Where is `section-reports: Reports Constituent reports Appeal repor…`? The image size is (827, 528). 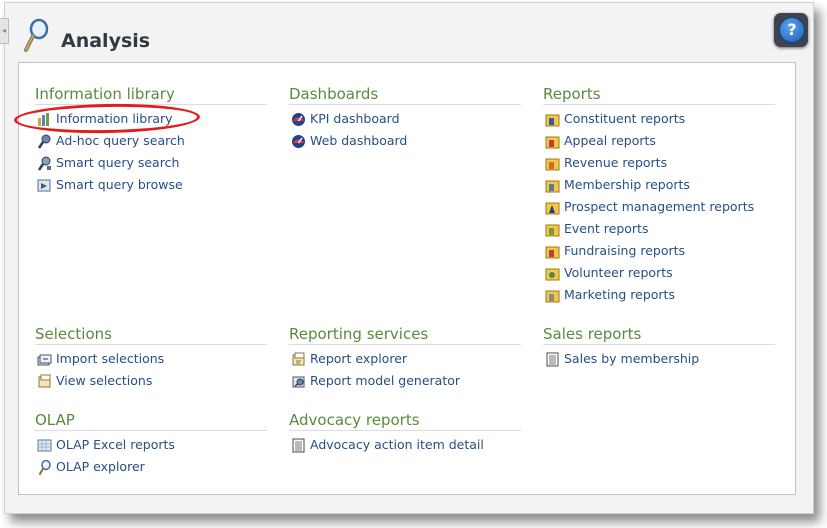
section-reports: Reports Constituent reports Appeal repor… is located at coordinates (659, 195).